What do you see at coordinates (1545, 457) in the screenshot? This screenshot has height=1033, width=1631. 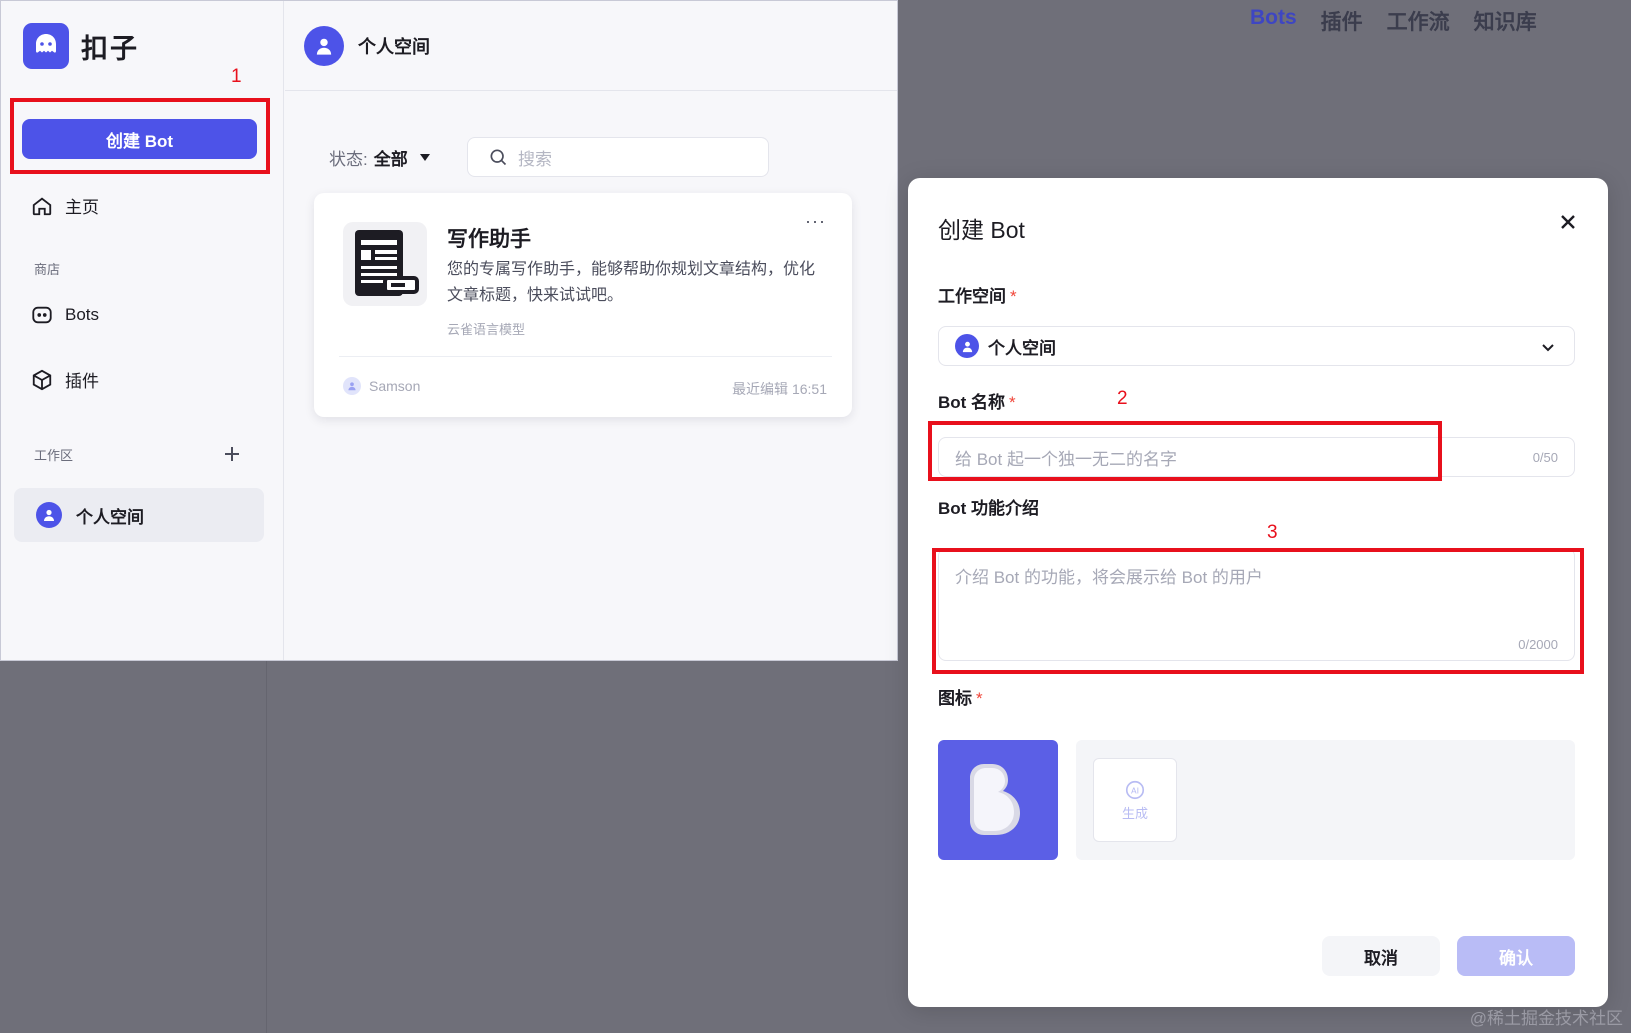 I see `bot-name-counter: 0/50` at bounding box center [1545, 457].